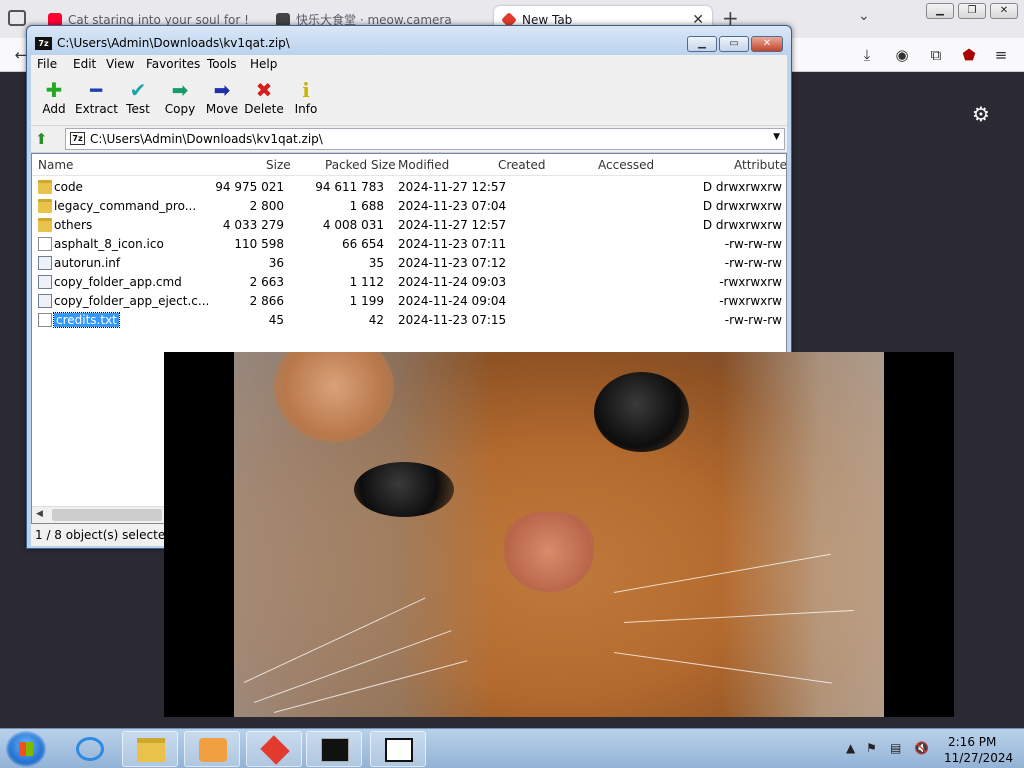  What do you see at coordinates (512, 748) in the screenshot?
I see `taskbar: ▲ ⚑ ▤ 🔇 2:16 PM 11/27/2024` at bounding box center [512, 748].